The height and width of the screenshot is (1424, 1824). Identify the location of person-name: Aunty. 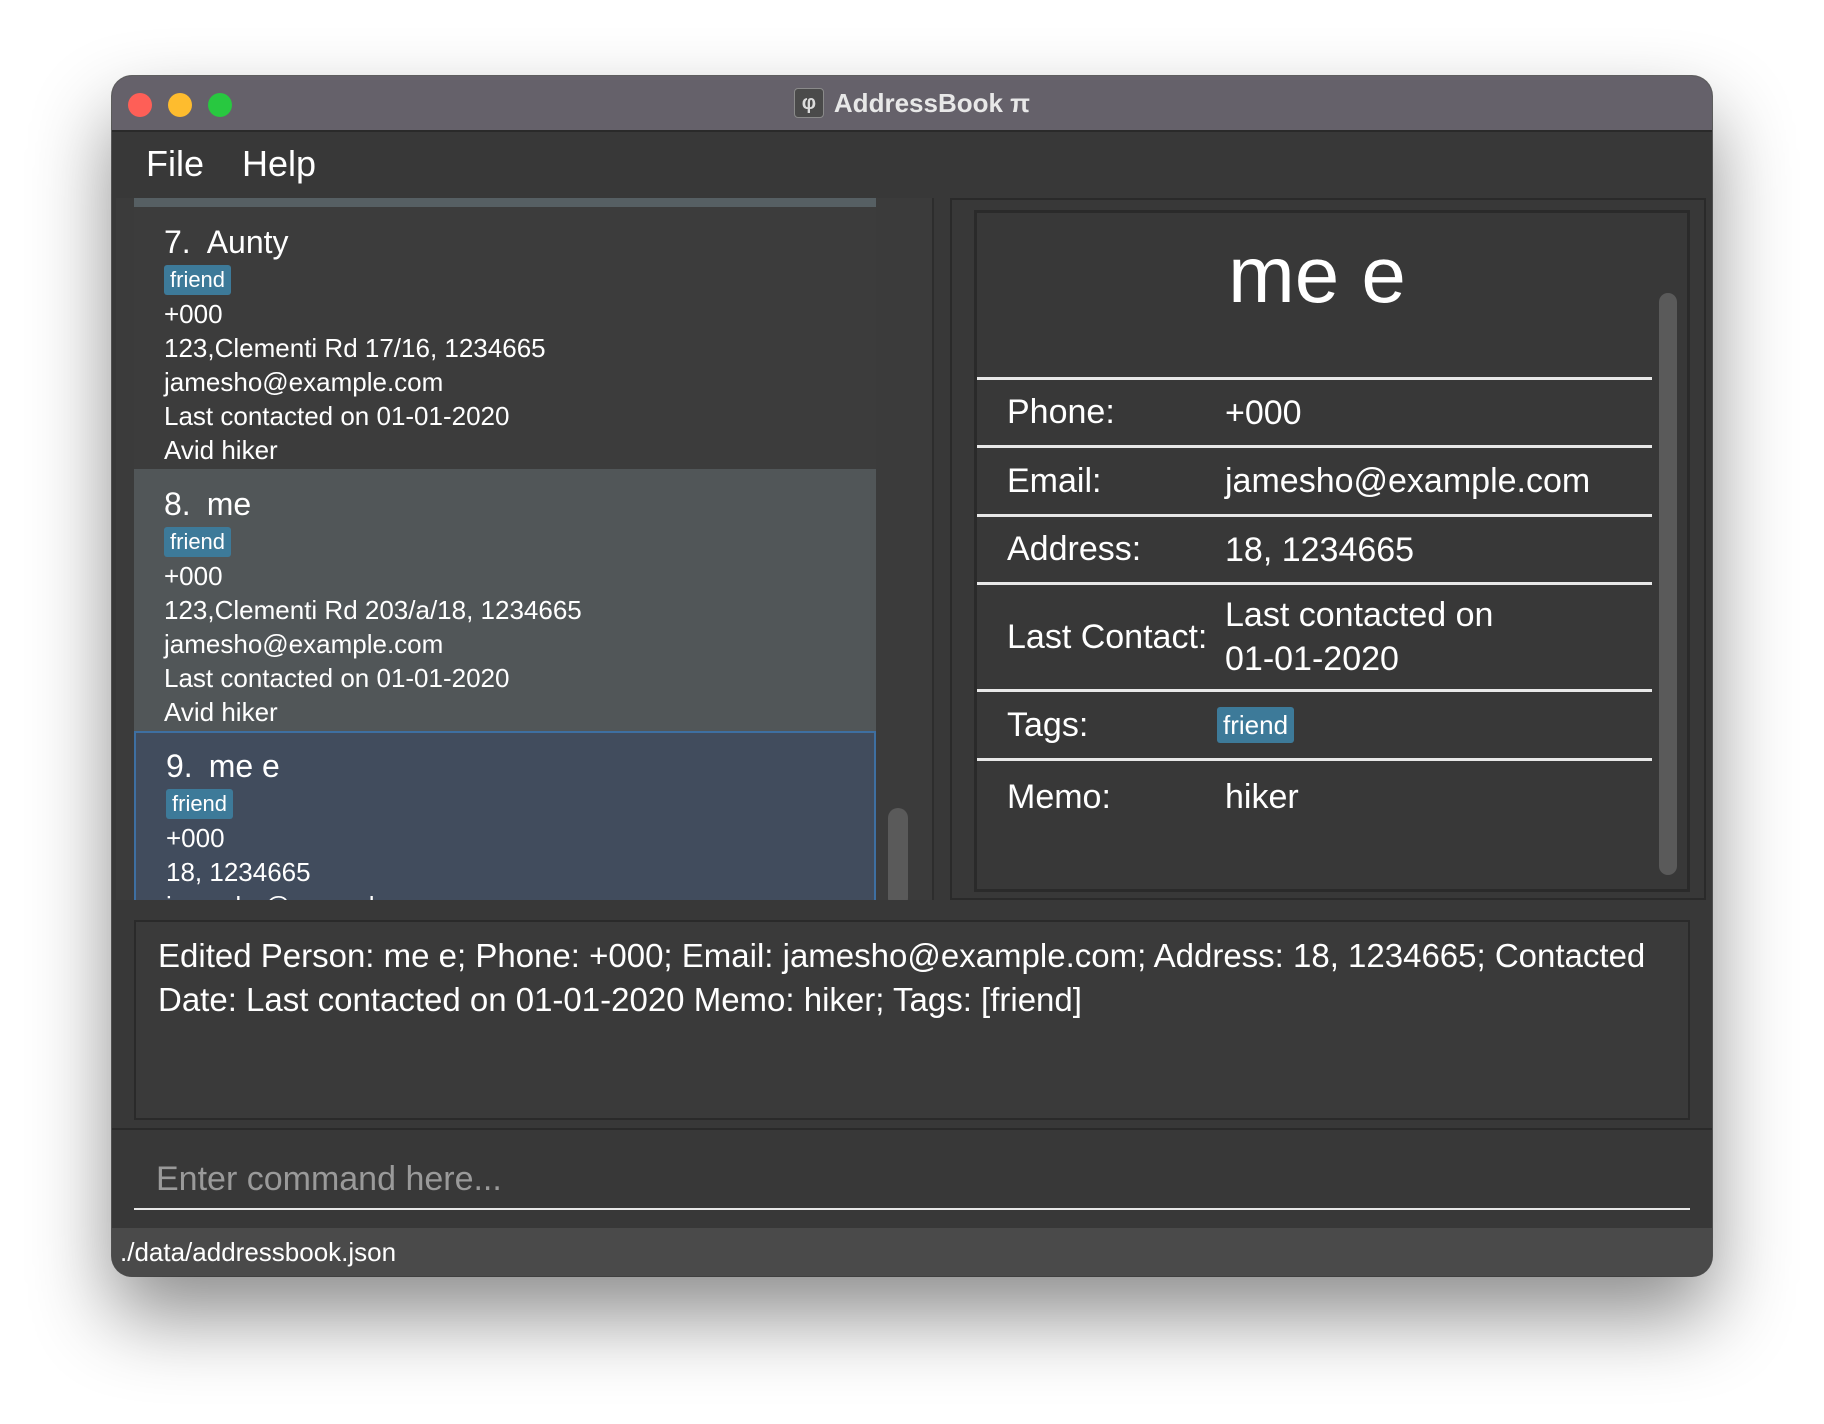
(247, 242).